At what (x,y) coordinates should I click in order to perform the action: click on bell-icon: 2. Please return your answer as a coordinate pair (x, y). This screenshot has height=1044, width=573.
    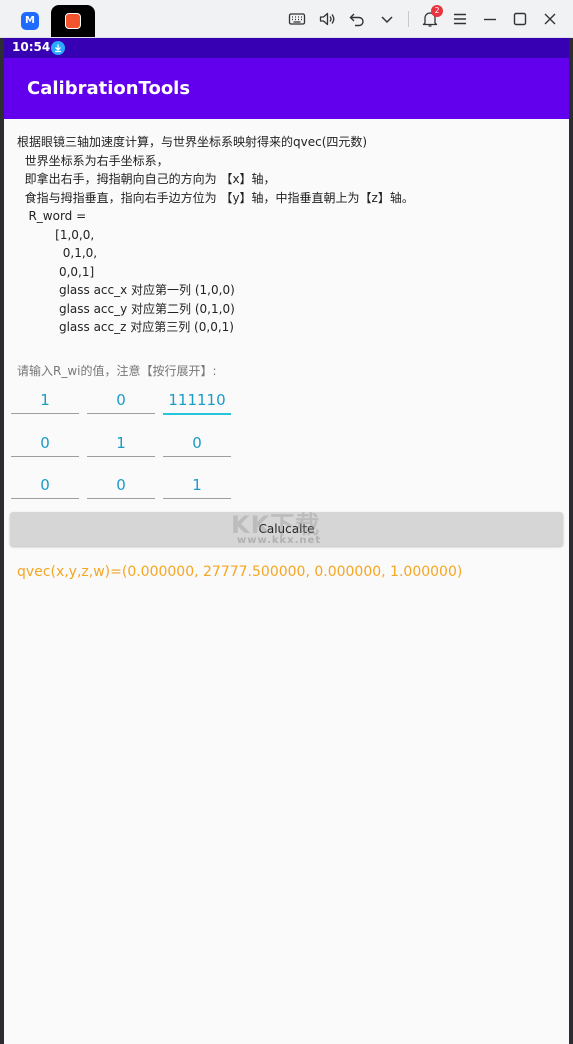
    Looking at the image, I should click on (430, 19).